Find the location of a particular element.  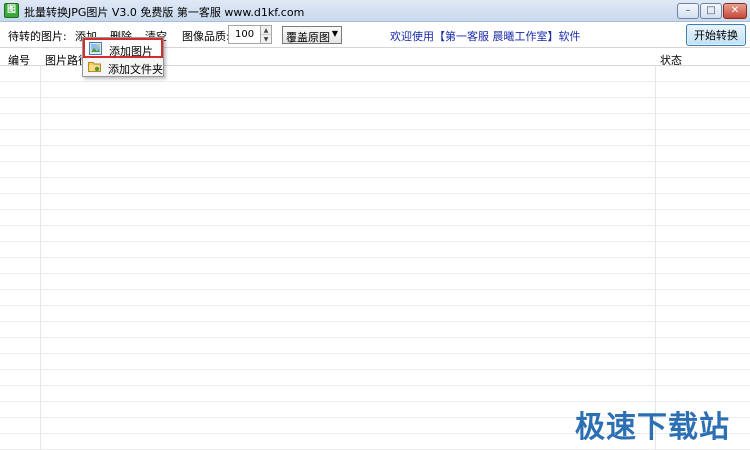

start-convert-button: 开始转换 is located at coordinates (716, 35).